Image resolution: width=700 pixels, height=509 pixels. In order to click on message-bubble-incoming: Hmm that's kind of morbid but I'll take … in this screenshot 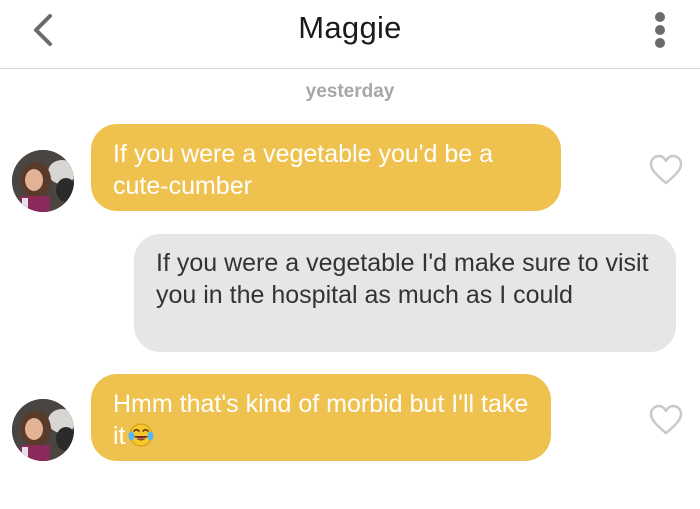, I will do `click(321, 417)`.